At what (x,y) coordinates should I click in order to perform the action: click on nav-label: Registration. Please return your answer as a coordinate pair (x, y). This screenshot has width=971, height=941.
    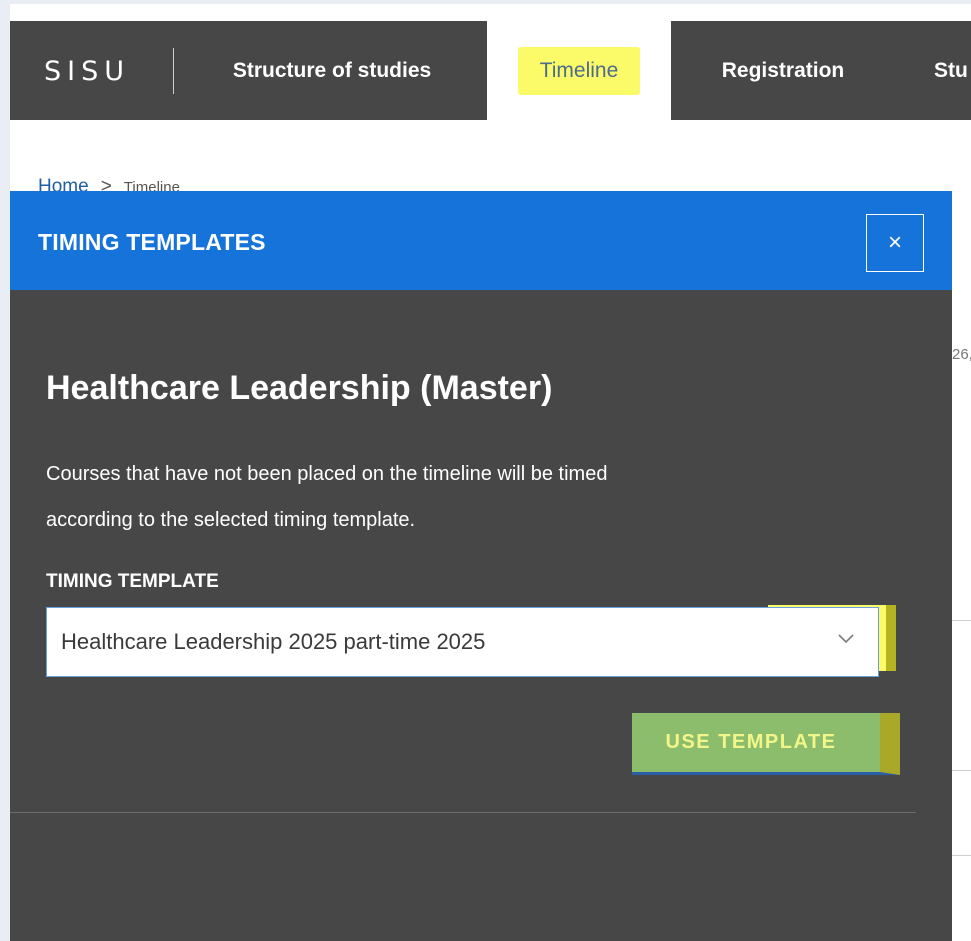
    Looking at the image, I should click on (783, 70).